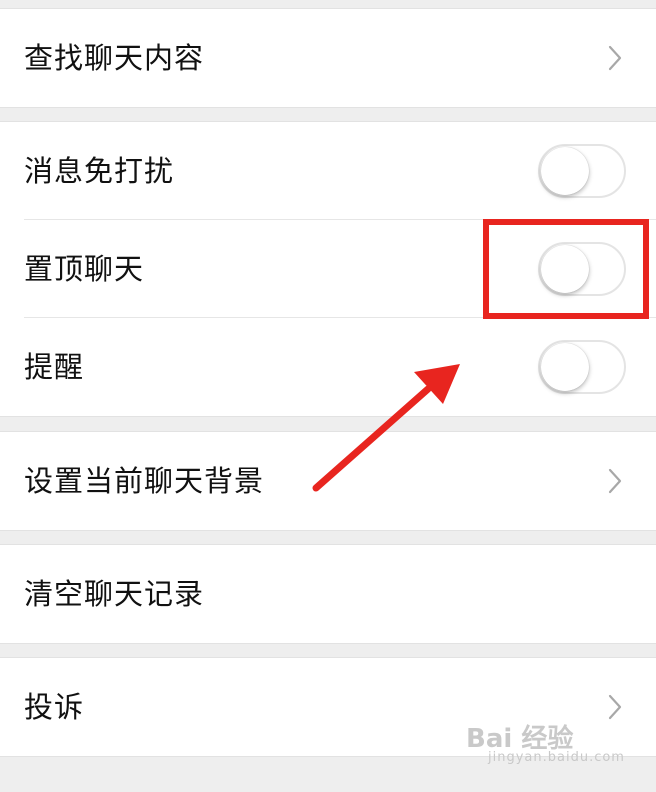 The width and height of the screenshot is (656, 792). I want to click on clear-group: 清空聊天记录, so click(328, 594).